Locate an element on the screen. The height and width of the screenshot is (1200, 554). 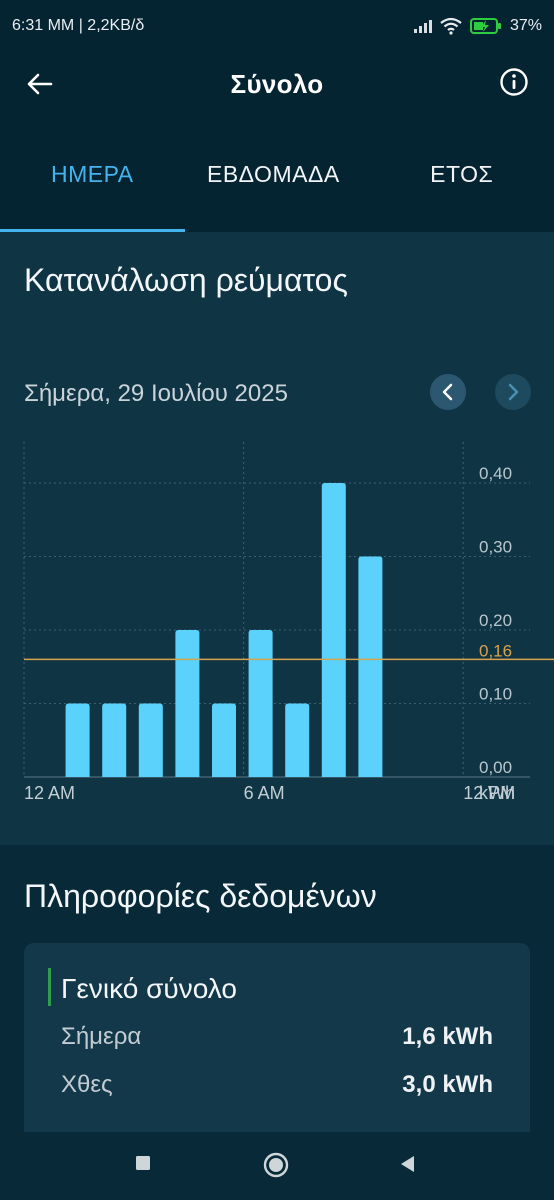
x-unit-label: kWh is located at coordinates (497, 793).